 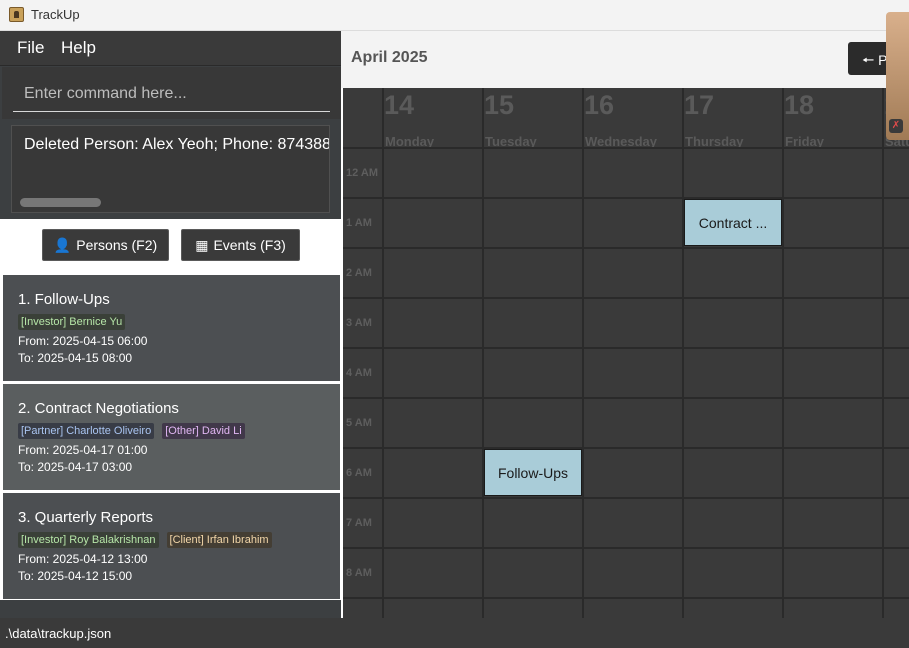 I want to click on persons-button-label: Persons (F2), so click(x=117, y=245).